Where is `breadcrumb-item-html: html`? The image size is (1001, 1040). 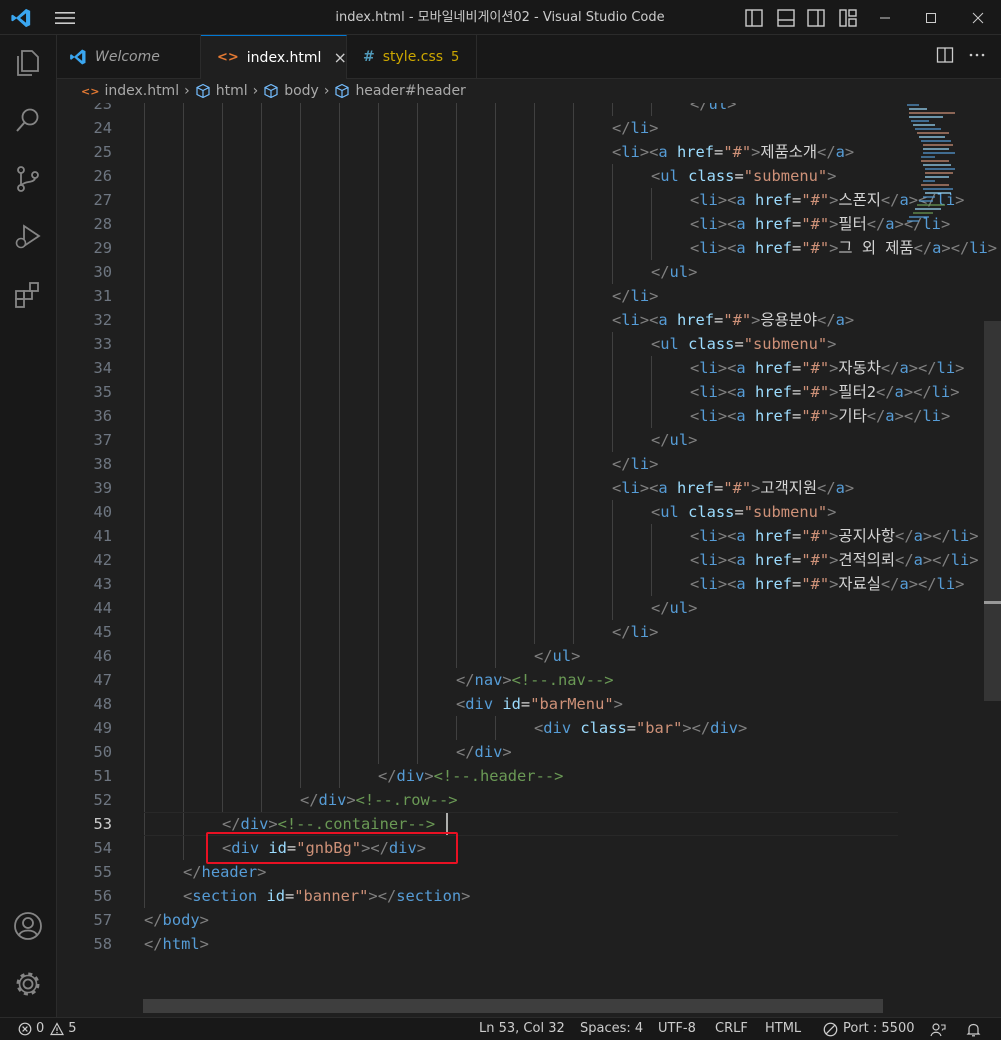 breadcrumb-item-html: html is located at coordinates (221, 91).